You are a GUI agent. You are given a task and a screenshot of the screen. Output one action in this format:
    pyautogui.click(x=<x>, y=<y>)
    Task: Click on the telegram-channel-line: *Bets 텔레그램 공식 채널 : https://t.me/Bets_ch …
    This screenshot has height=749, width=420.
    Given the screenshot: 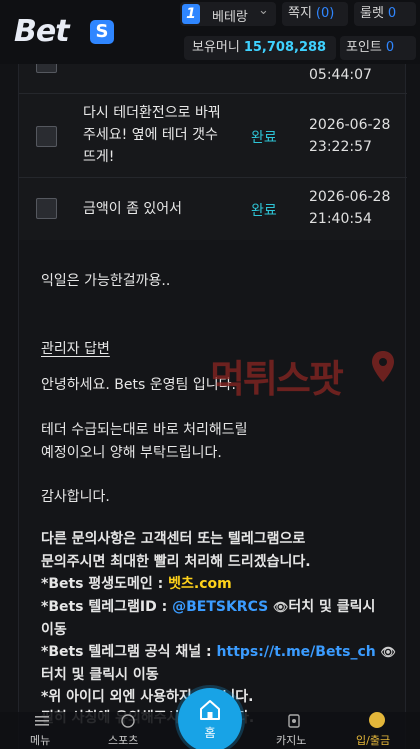 What is the action you would take?
    pyautogui.click(x=218, y=651)
    